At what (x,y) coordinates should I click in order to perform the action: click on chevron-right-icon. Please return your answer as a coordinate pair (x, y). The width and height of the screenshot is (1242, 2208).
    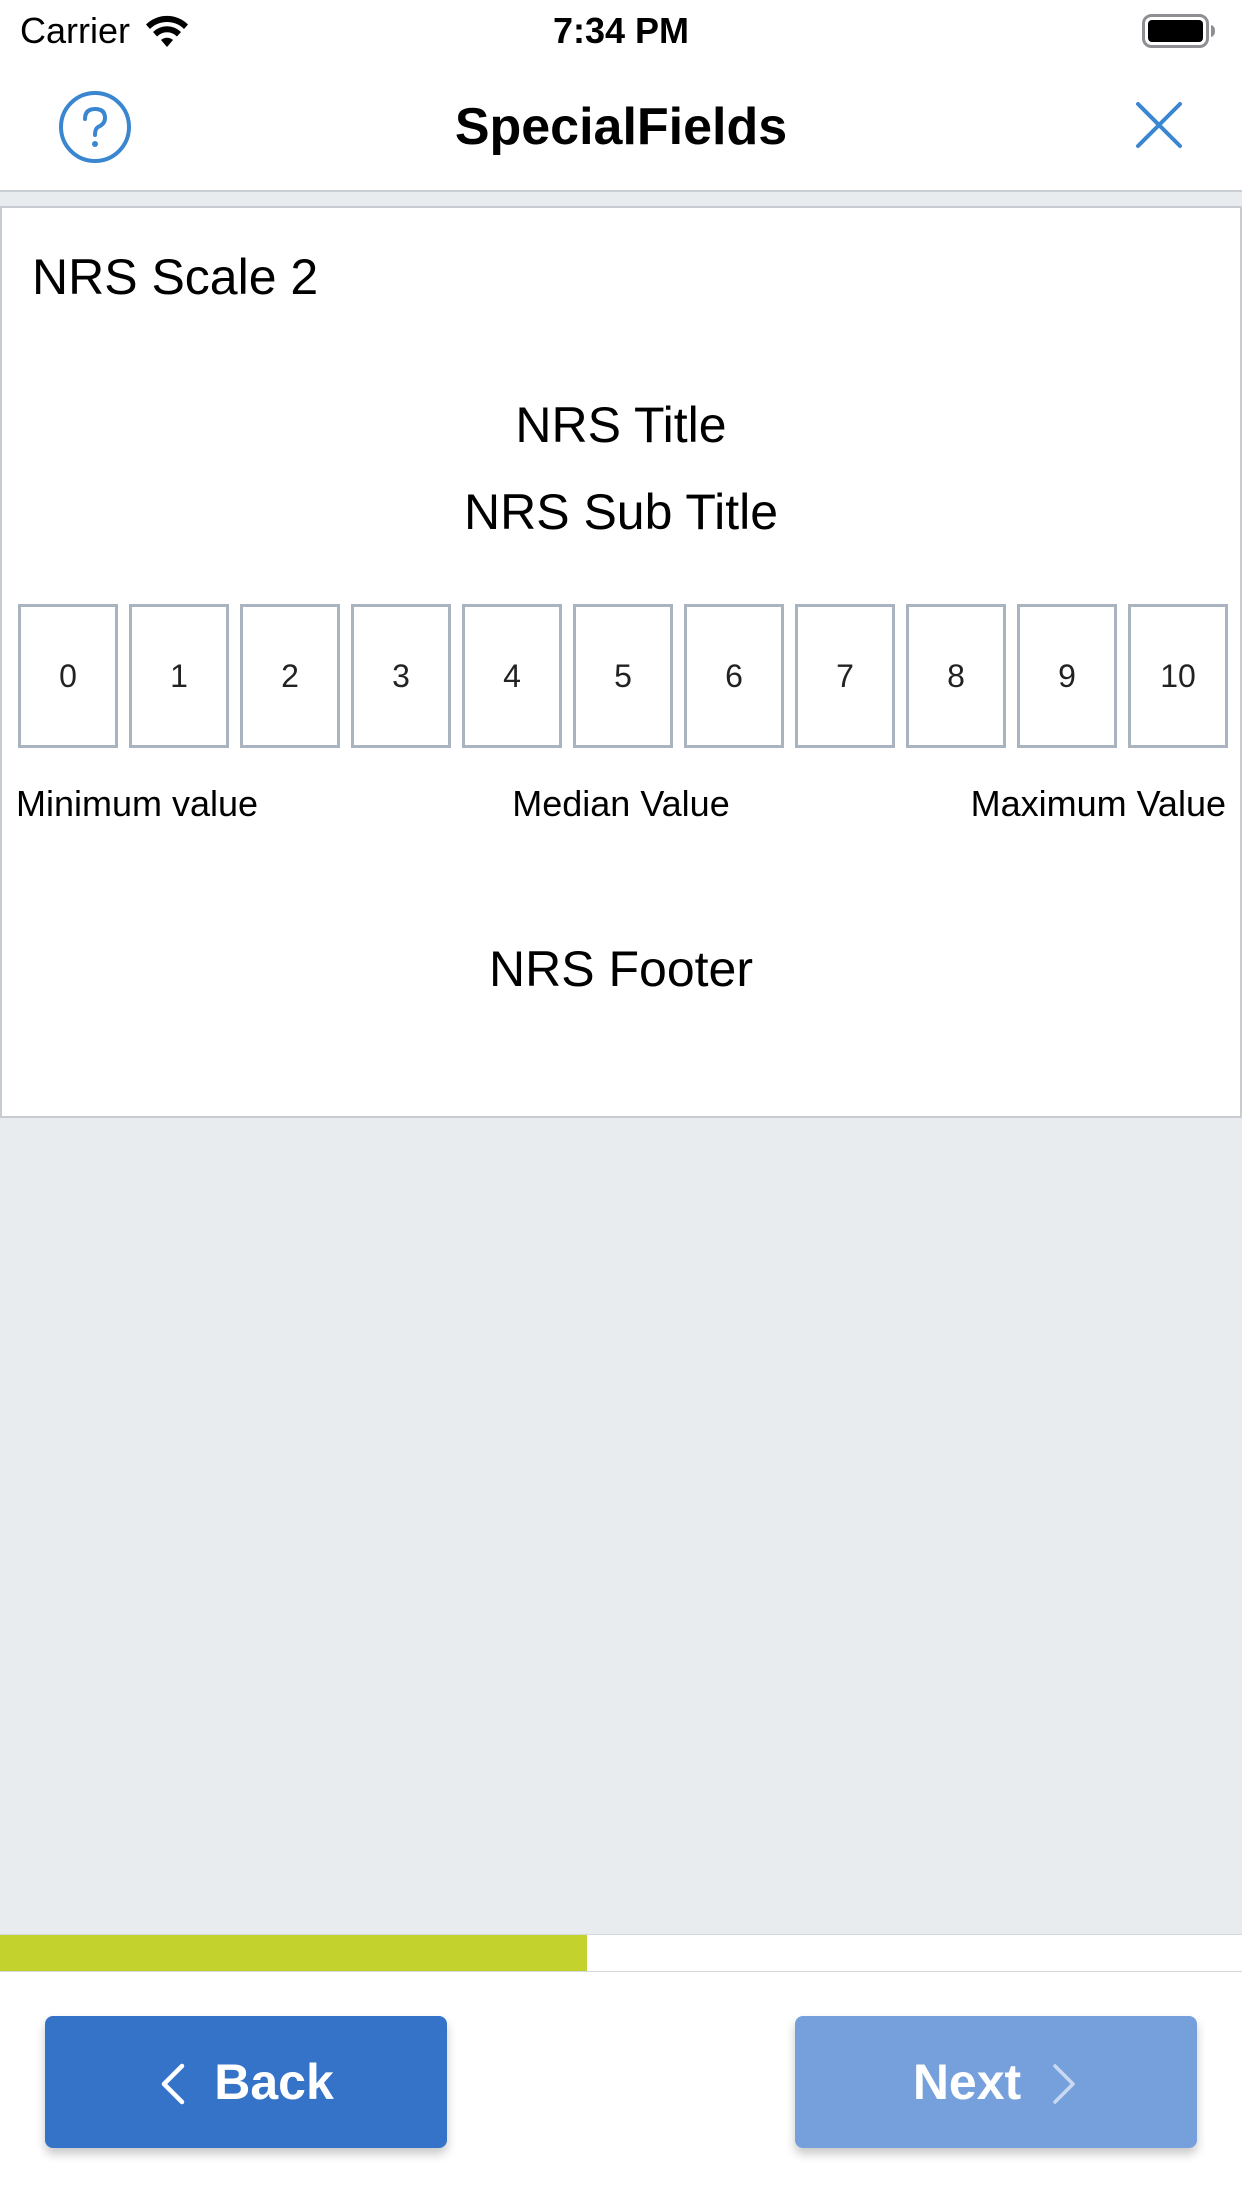
    Looking at the image, I should click on (1065, 2082).